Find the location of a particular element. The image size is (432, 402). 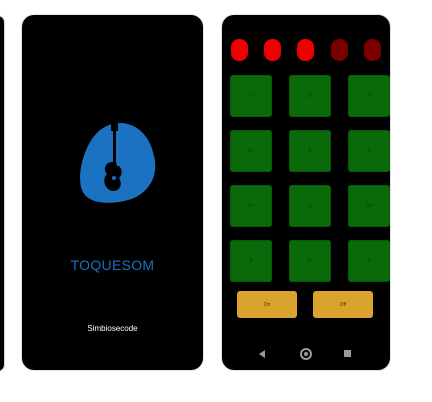

back-icon is located at coordinates (262, 354).